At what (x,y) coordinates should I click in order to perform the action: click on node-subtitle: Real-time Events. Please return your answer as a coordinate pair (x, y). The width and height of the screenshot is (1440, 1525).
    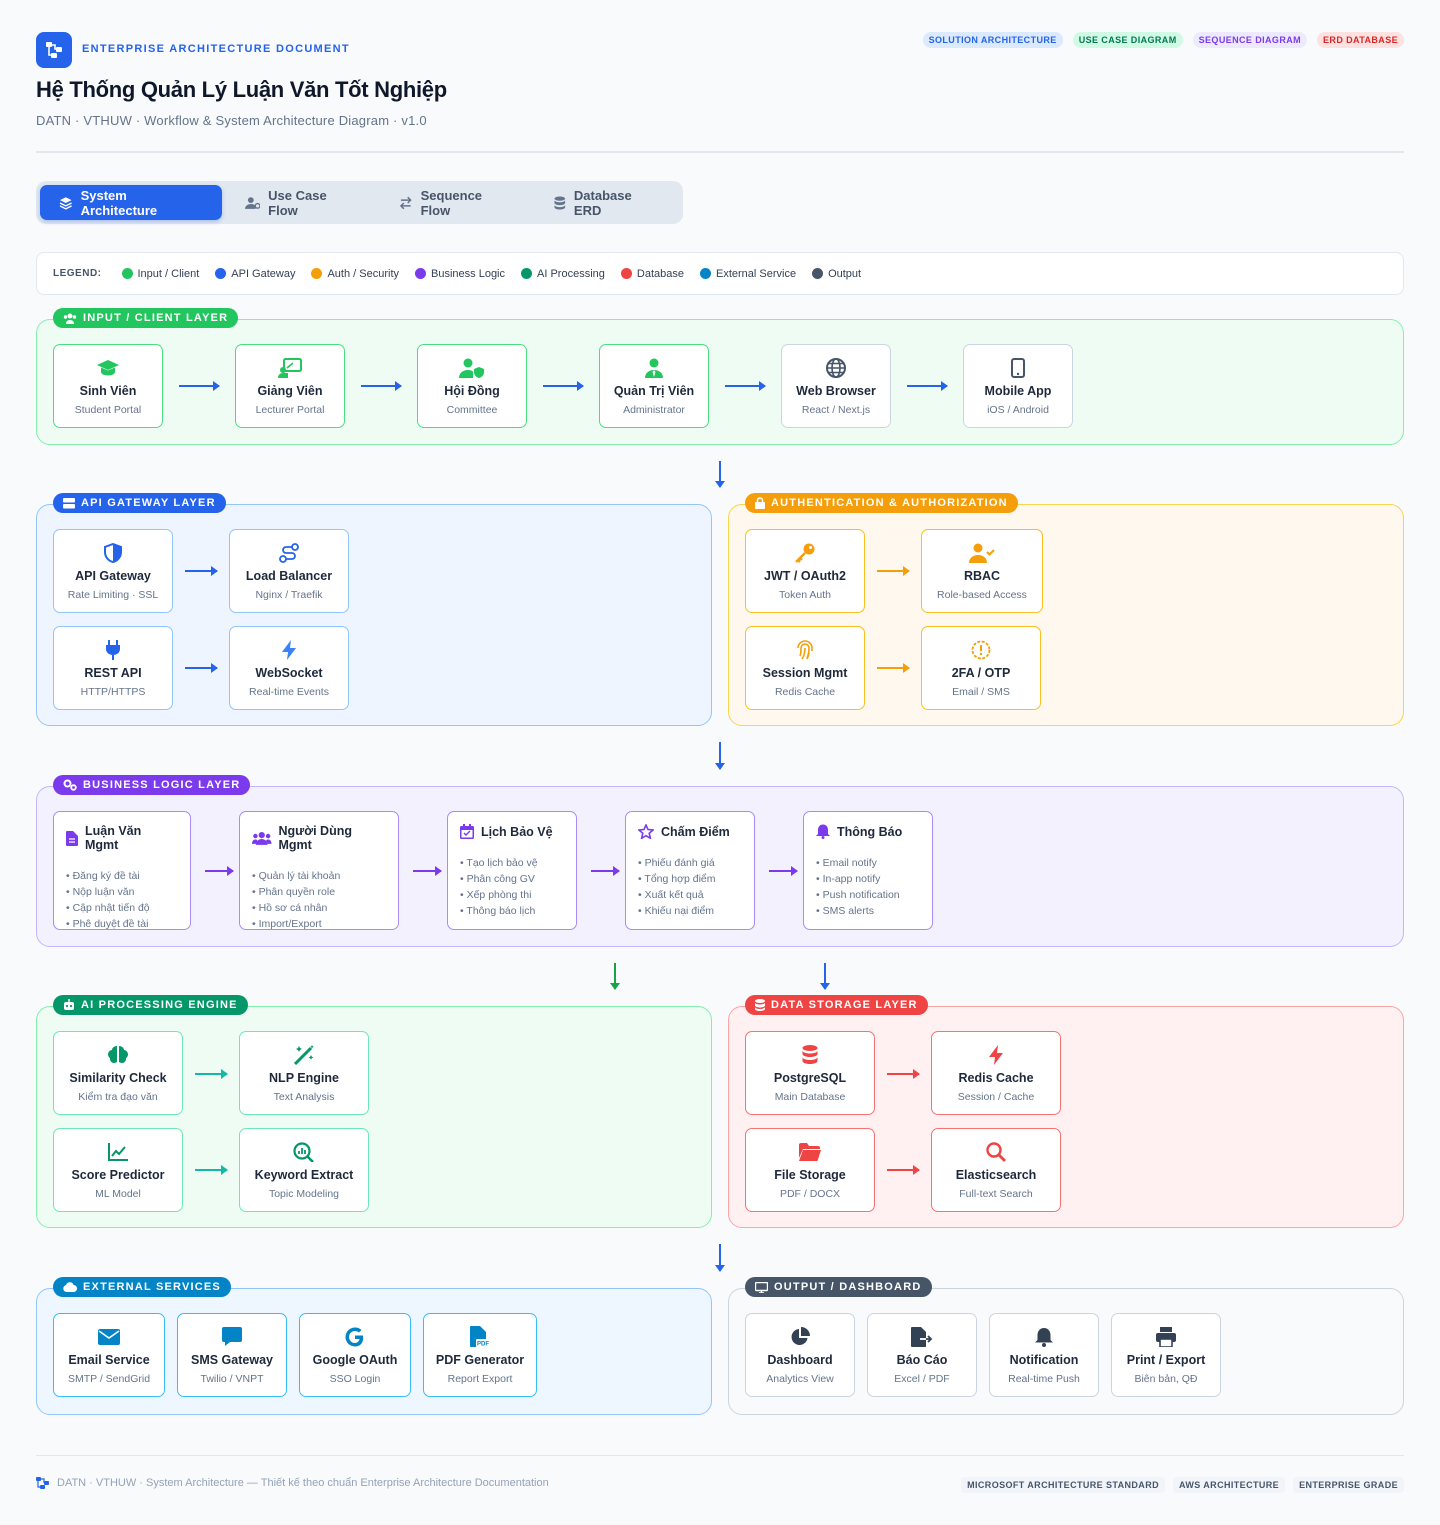
    Looking at the image, I should click on (289, 691).